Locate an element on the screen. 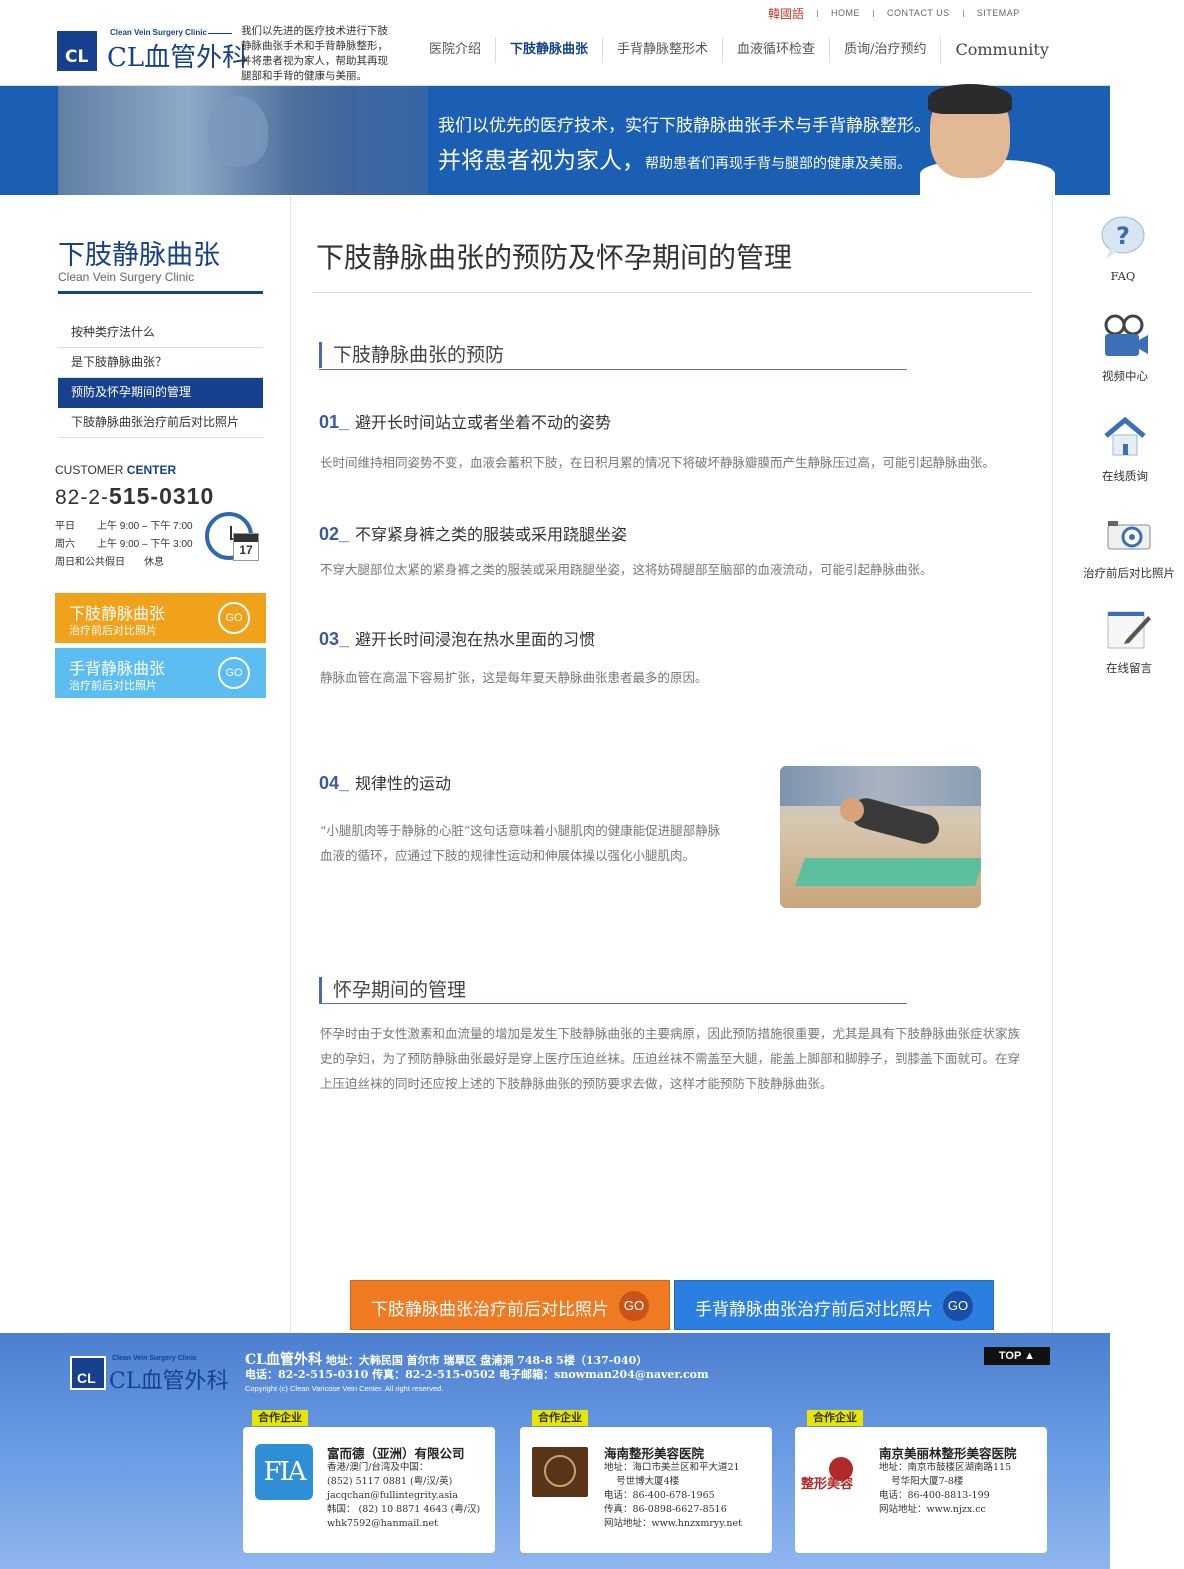  page-title: 下肢静脉曲张的预防及怀孕期间的管理 is located at coordinates (554, 257).